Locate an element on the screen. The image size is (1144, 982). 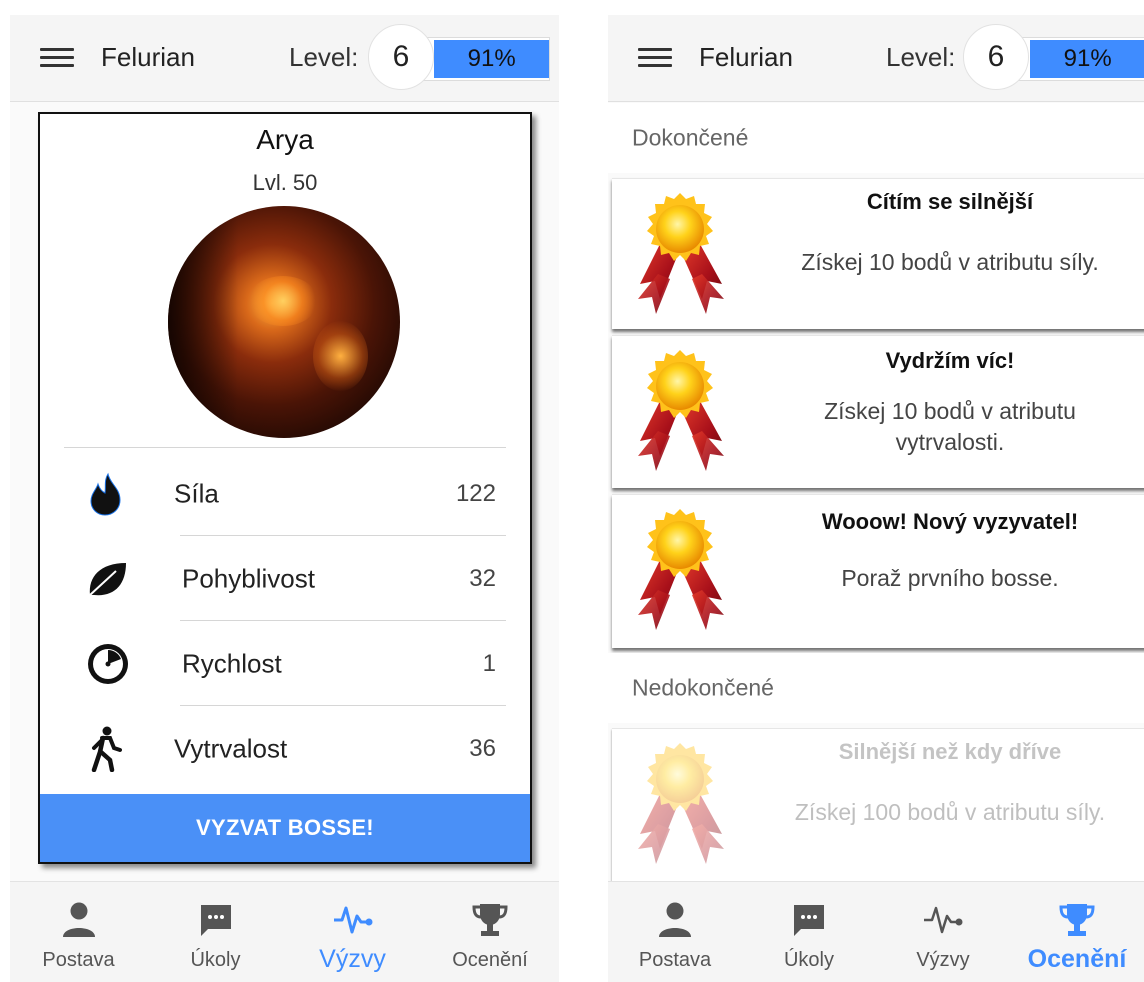
incomplete-section-header: Nedokončené is located at coordinates (876, 688).